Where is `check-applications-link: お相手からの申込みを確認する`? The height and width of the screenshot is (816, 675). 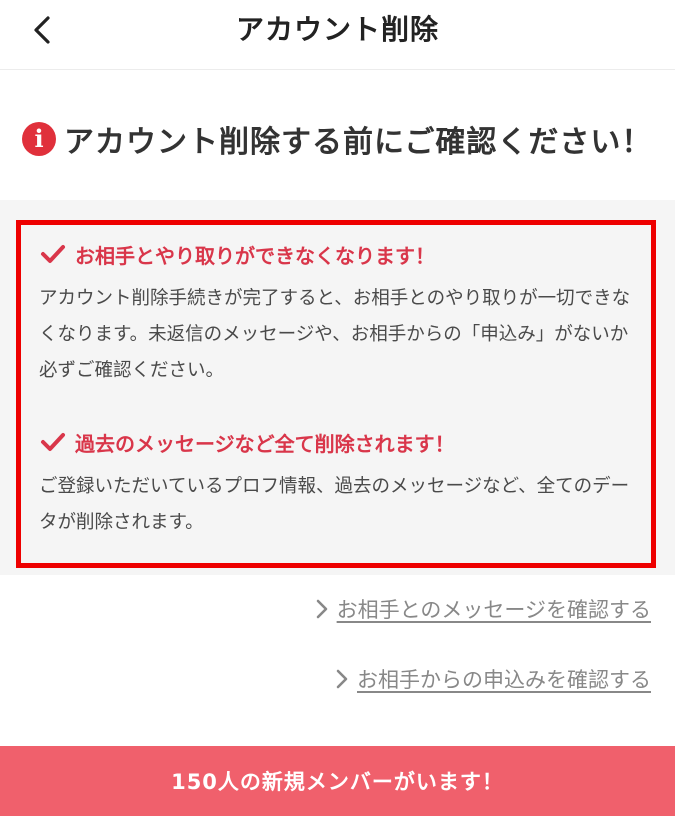 check-applications-link: お相手からの申込みを確認する is located at coordinates (493, 679).